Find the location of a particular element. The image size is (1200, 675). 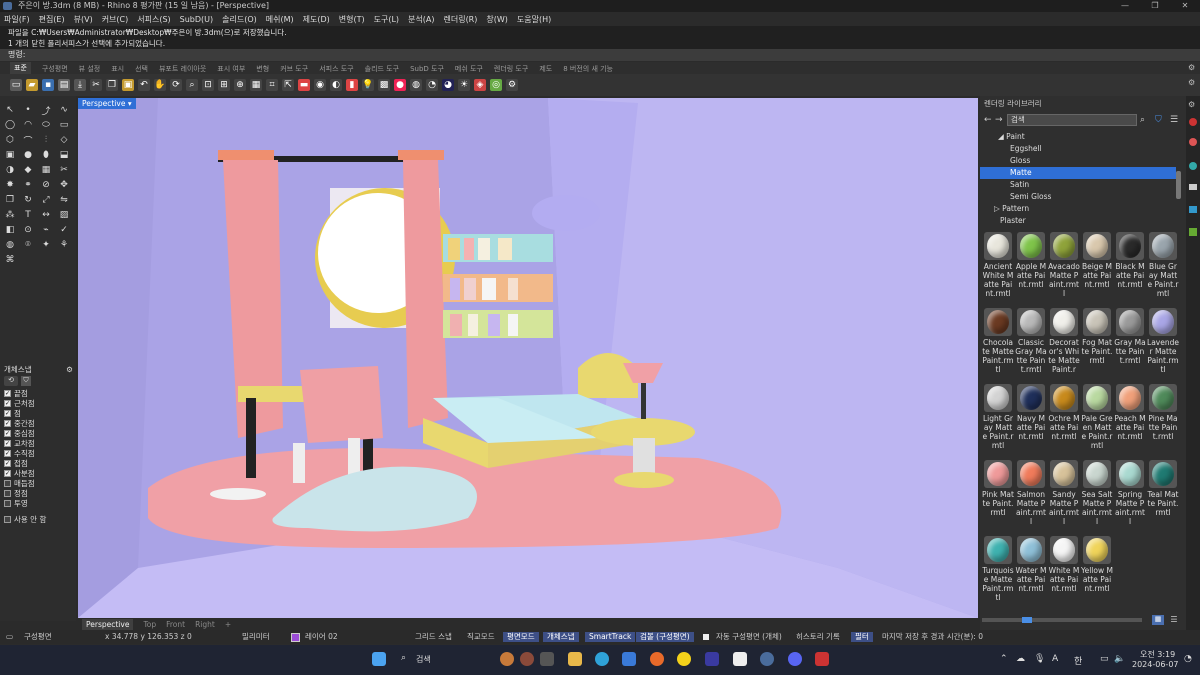

polyline-icon: ⤴ is located at coordinates (46, 110).